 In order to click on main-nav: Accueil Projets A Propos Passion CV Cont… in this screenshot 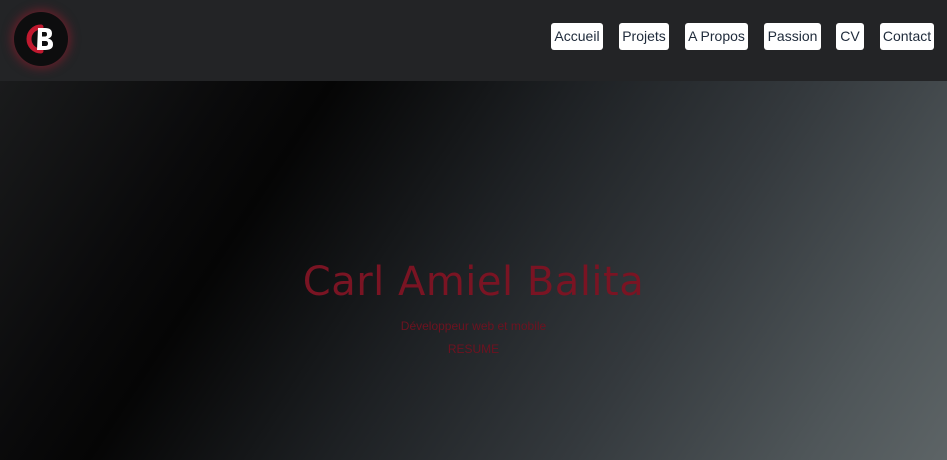, I will do `click(473, 37)`.